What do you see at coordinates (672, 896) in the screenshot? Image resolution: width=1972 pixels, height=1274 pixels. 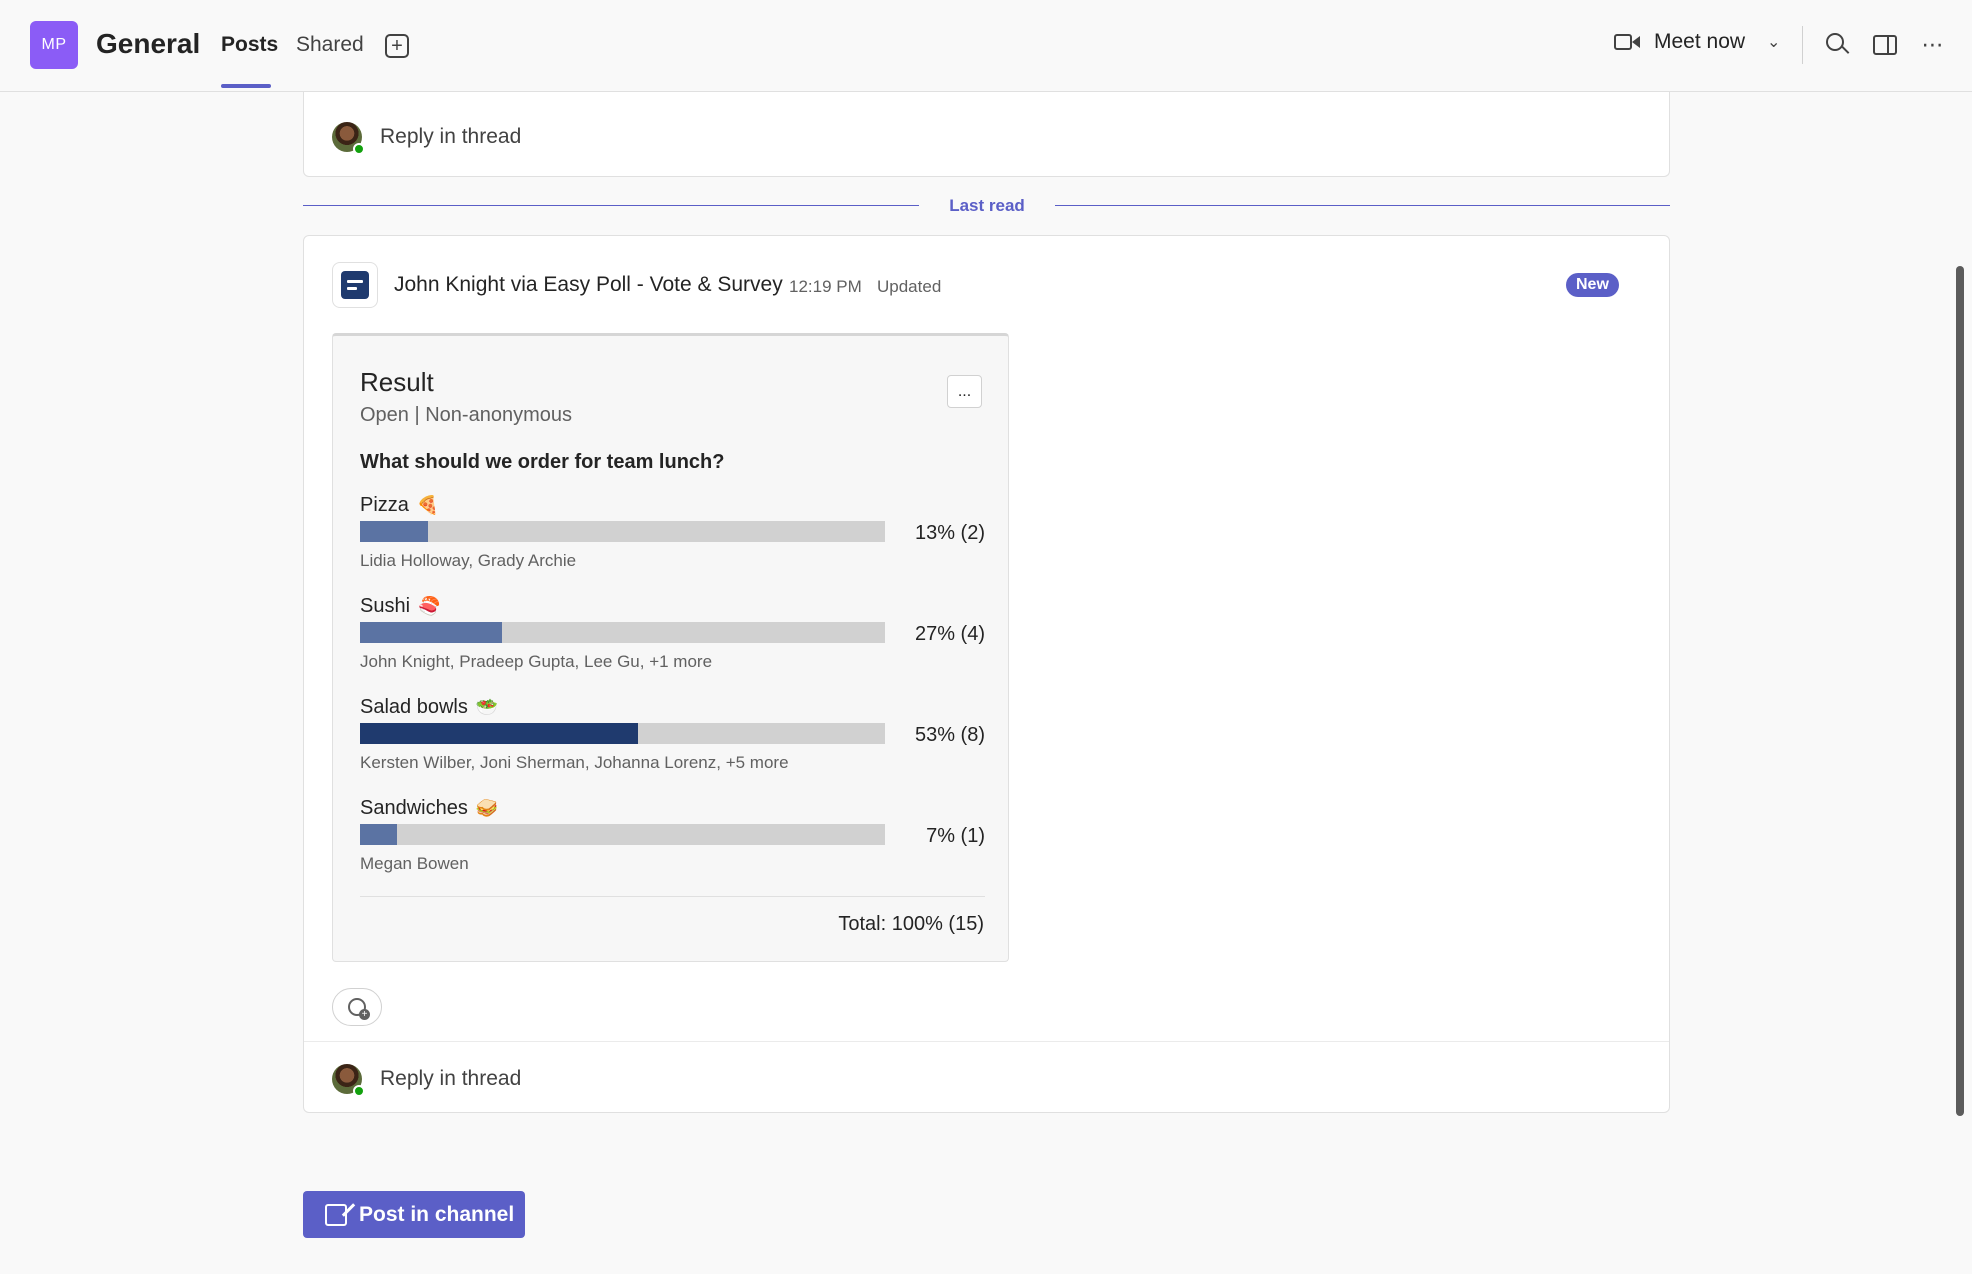 I see `poll-divider` at bounding box center [672, 896].